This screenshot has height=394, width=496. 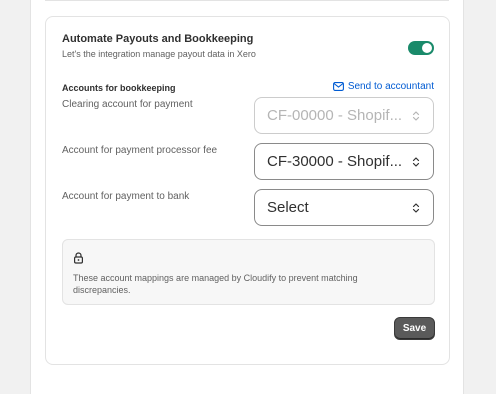 I want to click on accounts-heading: Accounts for bookkeeping, so click(x=119, y=88).